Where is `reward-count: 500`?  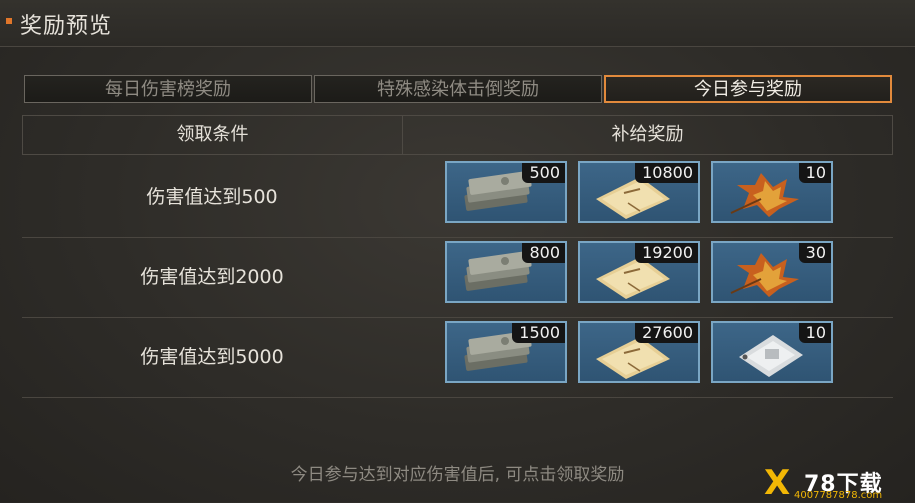 reward-count: 500 is located at coordinates (543, 173).